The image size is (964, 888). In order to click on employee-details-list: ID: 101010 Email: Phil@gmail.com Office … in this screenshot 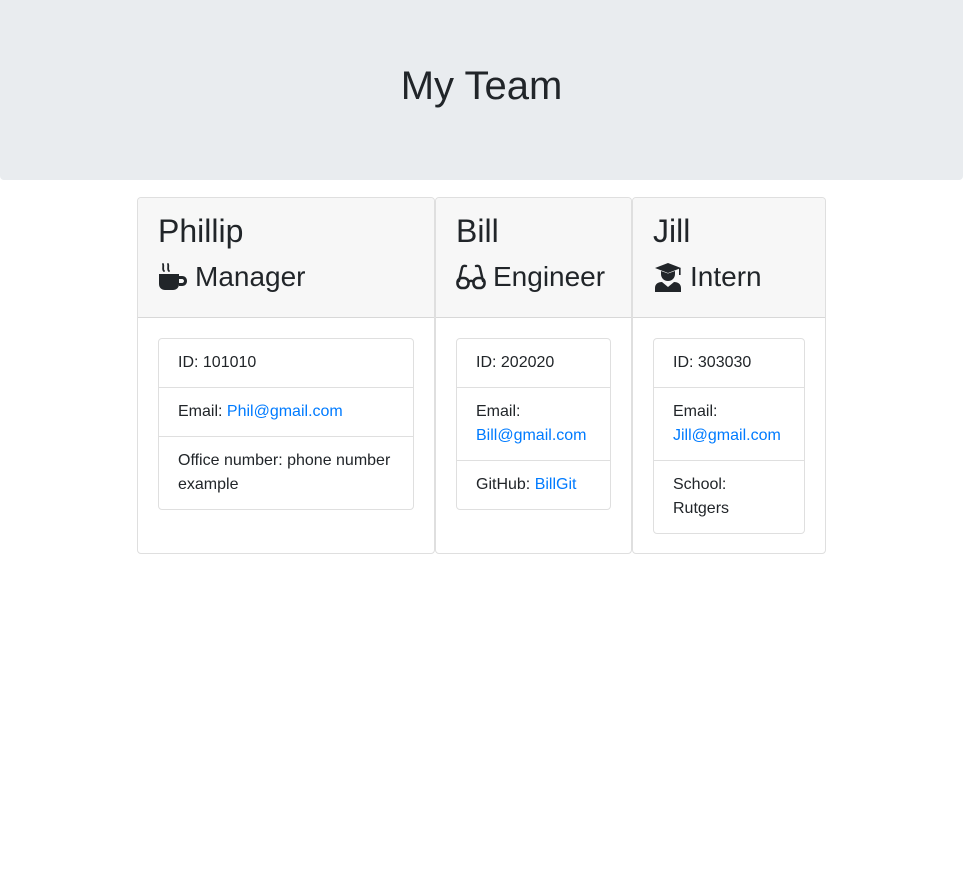, I will do `click(286, 424)`.